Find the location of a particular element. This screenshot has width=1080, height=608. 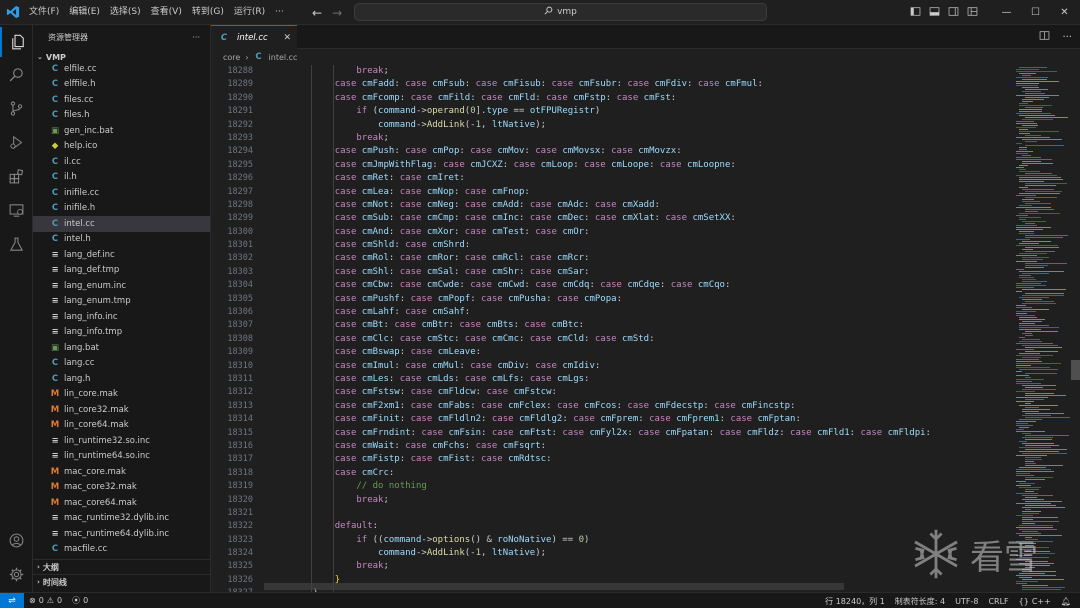

file-item: Cintel.h is located at coordinates (121, 240).